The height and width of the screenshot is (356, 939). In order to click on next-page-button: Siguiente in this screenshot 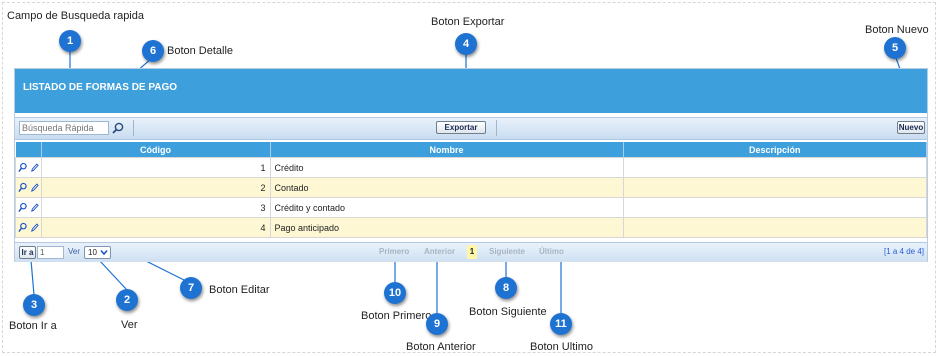, I will do `click(507, 251)`.